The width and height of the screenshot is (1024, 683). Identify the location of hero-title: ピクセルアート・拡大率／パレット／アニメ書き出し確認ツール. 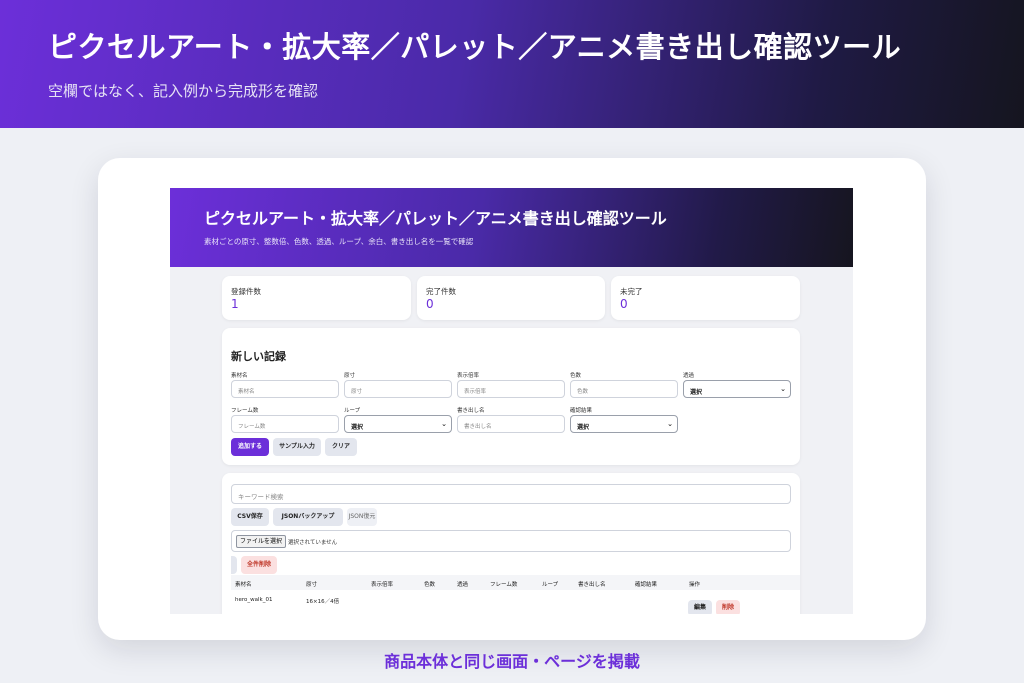
(475, 47).